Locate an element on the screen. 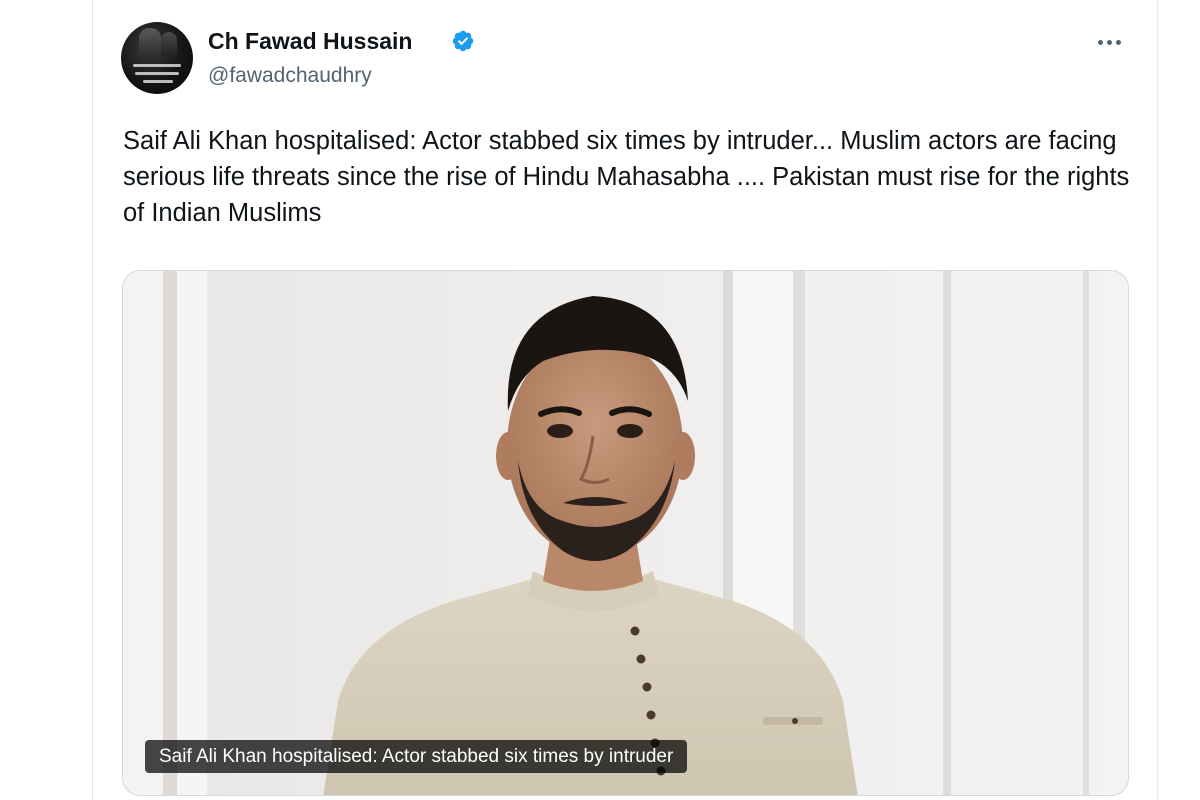  author-name: Ch Fawad Hussain is located at coordinates (310, 41).